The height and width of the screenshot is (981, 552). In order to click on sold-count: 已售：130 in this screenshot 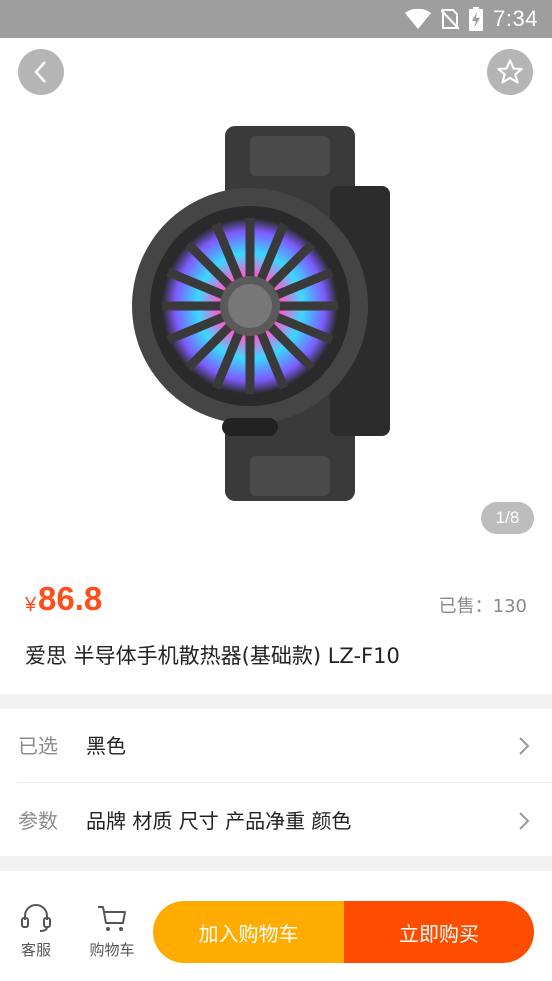, I will do `click(482, 606)`.